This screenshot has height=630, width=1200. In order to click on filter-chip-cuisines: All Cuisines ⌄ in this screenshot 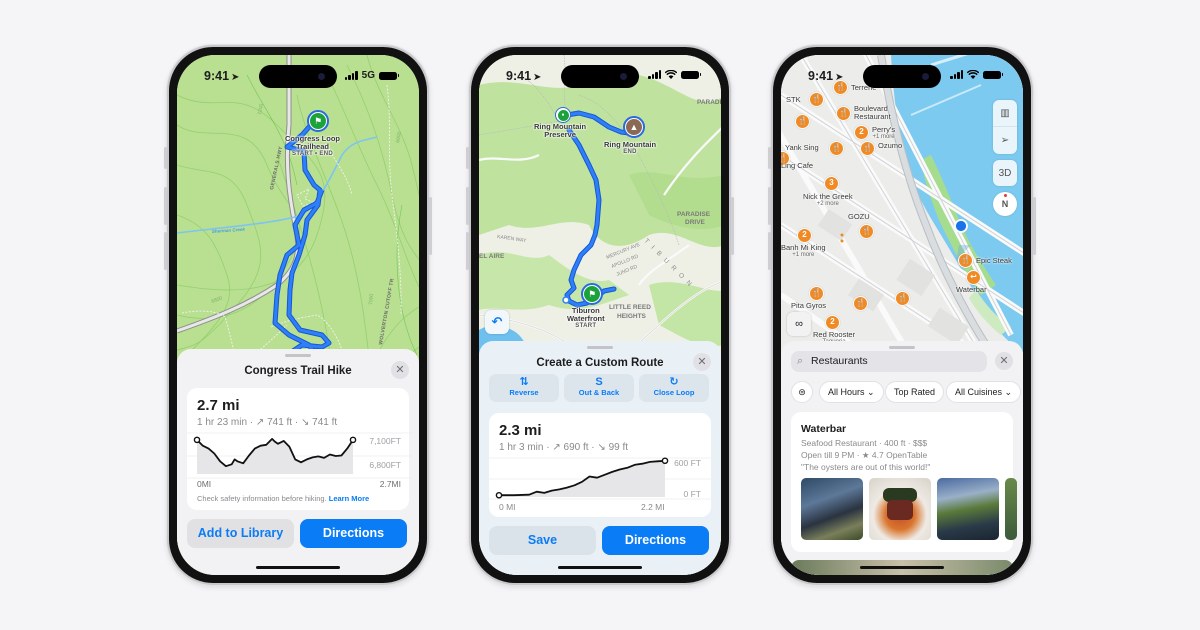, I will do `click(984, 392)`.